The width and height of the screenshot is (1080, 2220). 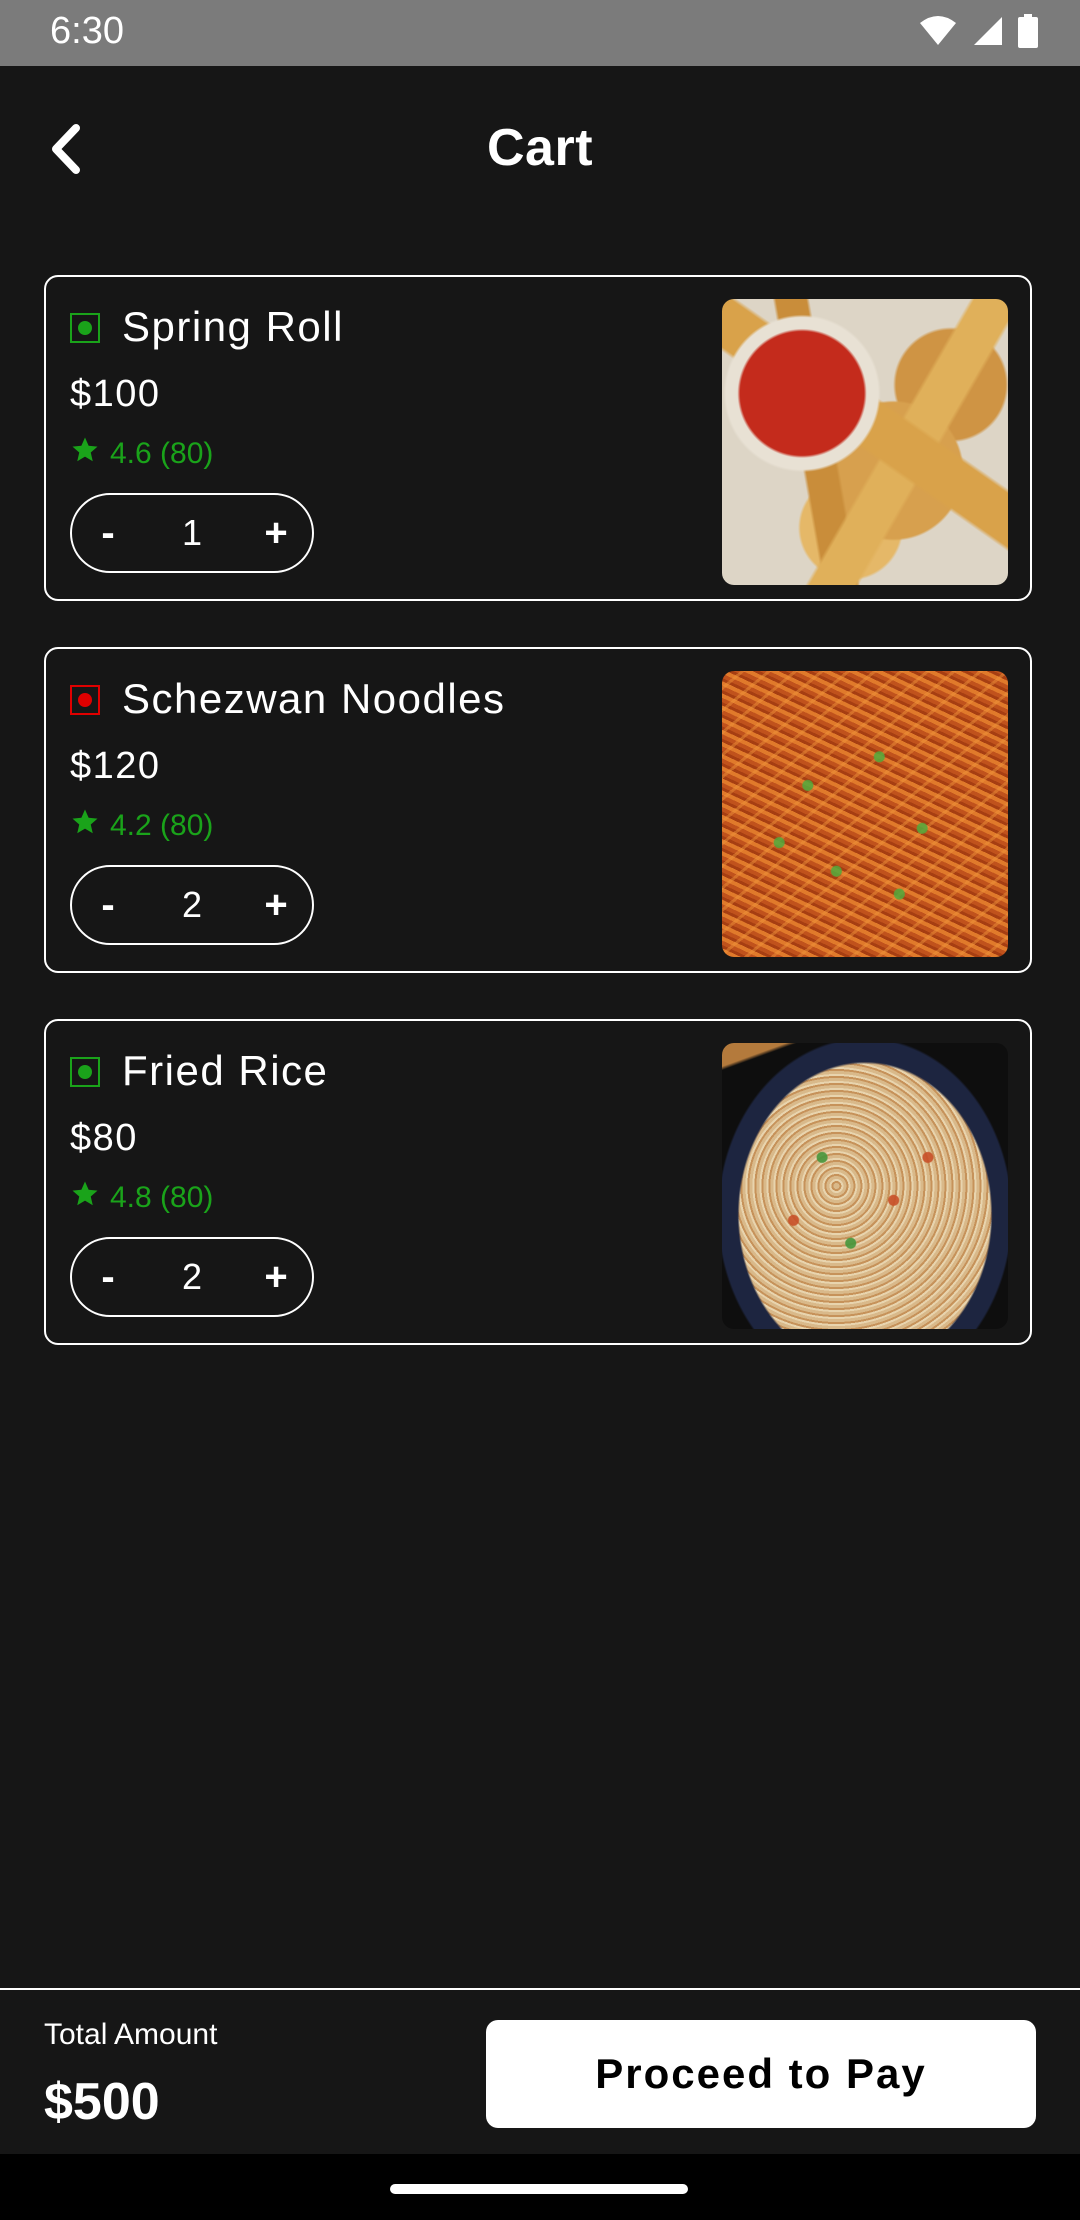 I want to click on system-nav-bar, so click(x=540, y=2187).